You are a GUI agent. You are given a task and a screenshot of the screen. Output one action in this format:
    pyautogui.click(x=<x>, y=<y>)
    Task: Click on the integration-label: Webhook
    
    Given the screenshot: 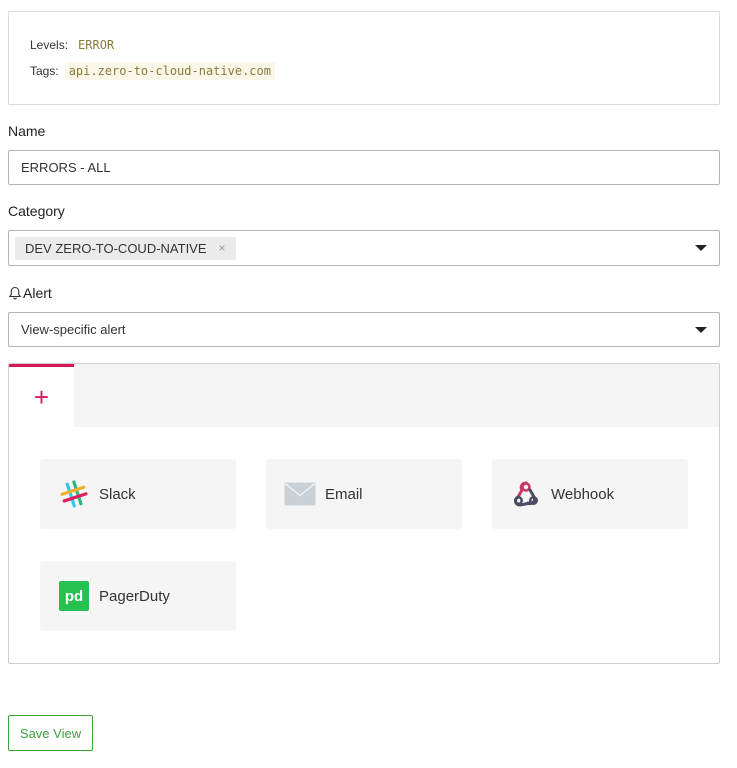 What is the action you would take?
    pyautogui.click(x=583, y=494)
    